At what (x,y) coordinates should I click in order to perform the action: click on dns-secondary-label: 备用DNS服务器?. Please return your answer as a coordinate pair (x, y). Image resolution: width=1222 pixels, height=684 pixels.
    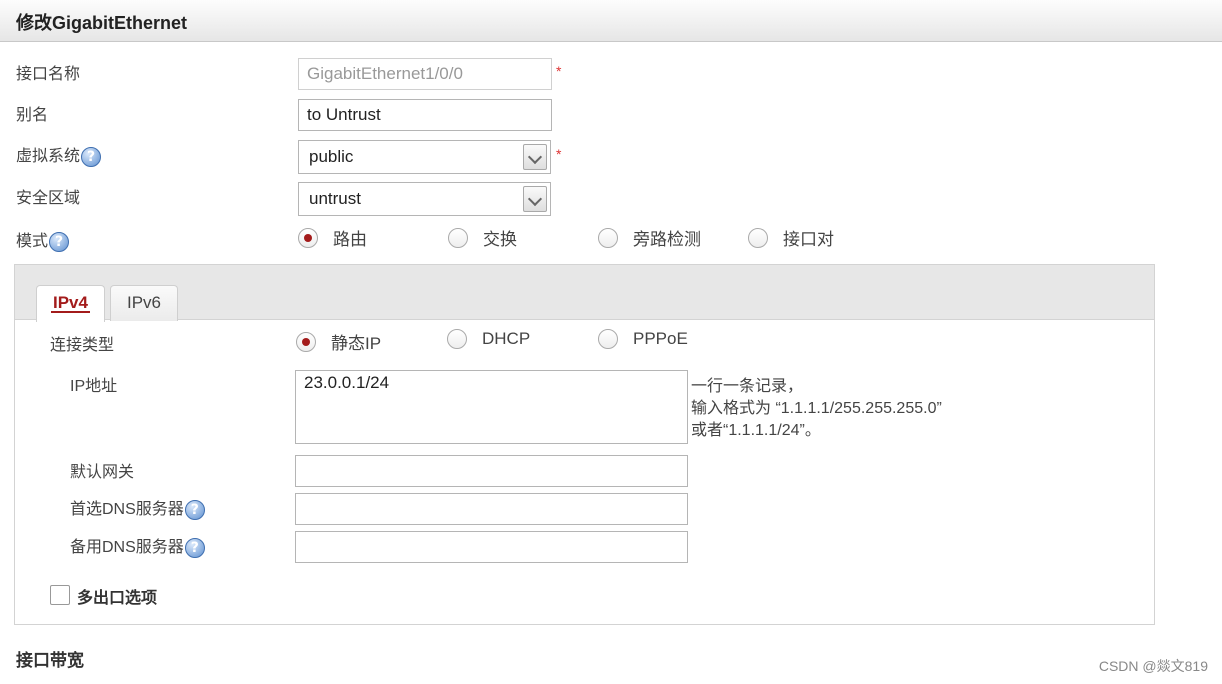
    Looking at the image, I should click on (137, 545).